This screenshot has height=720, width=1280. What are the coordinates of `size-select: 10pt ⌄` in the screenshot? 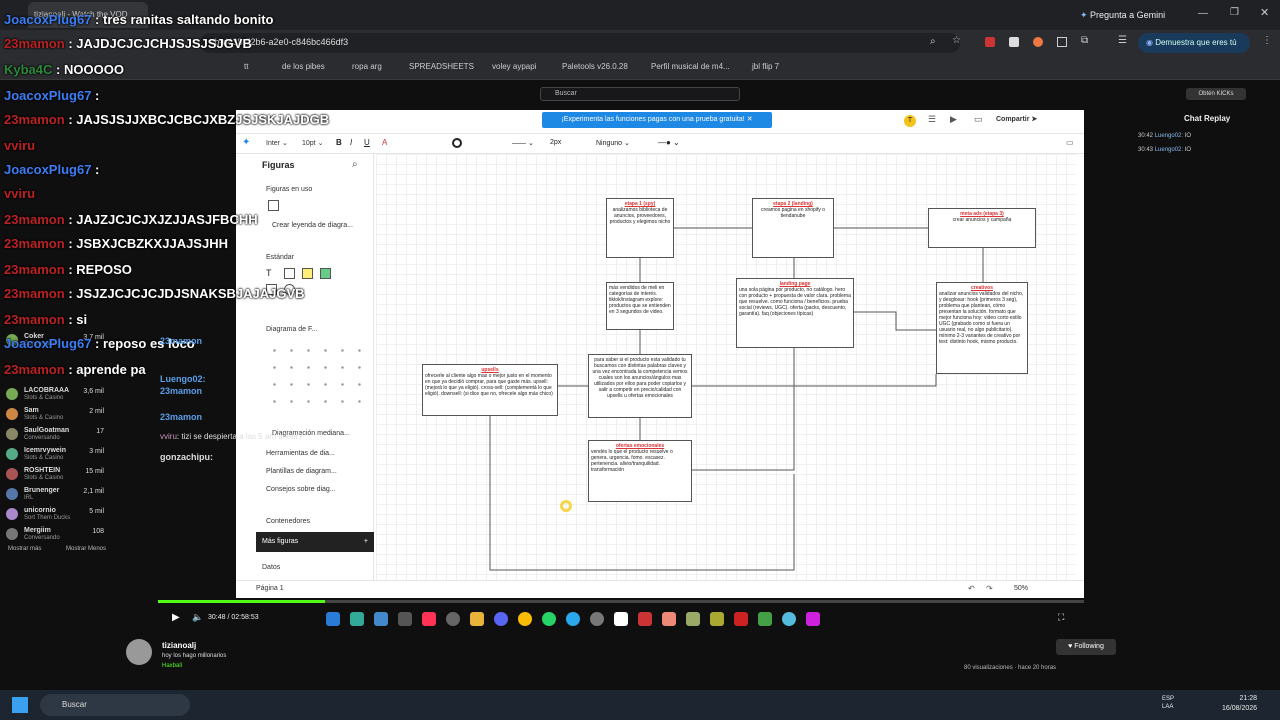 It's located at (312, 143).